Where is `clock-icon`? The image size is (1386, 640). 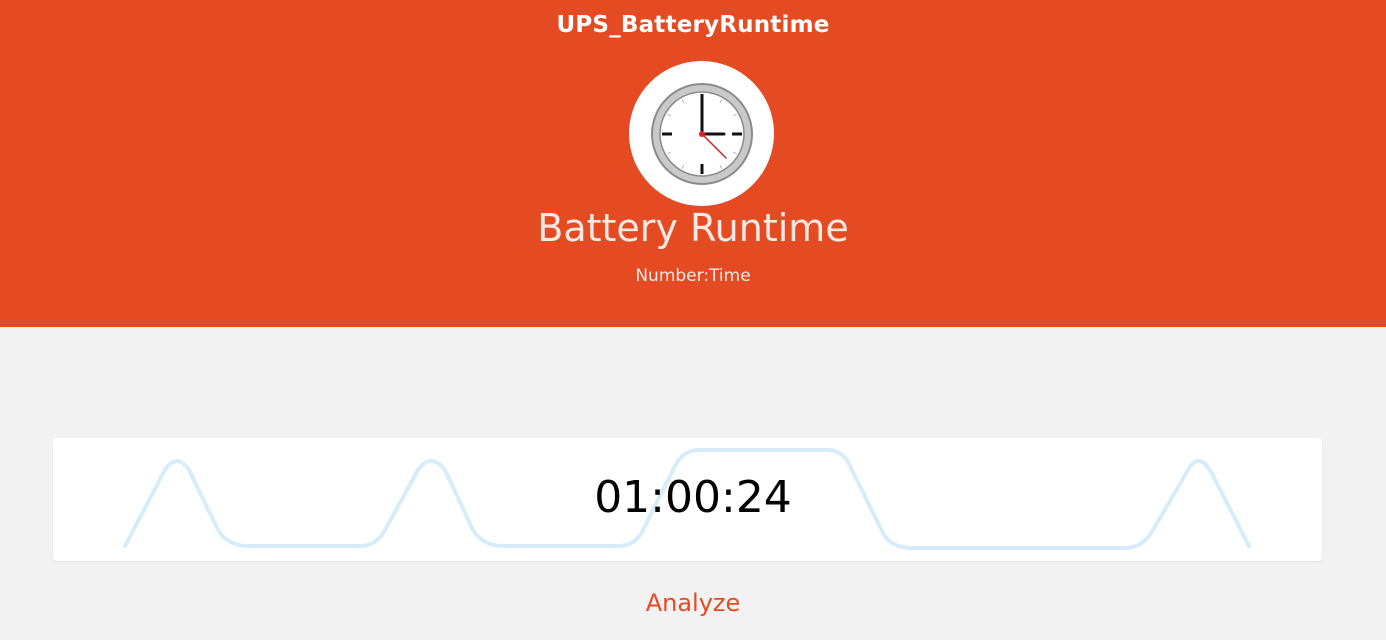
clock-icon is located at coordinates (702, 134).